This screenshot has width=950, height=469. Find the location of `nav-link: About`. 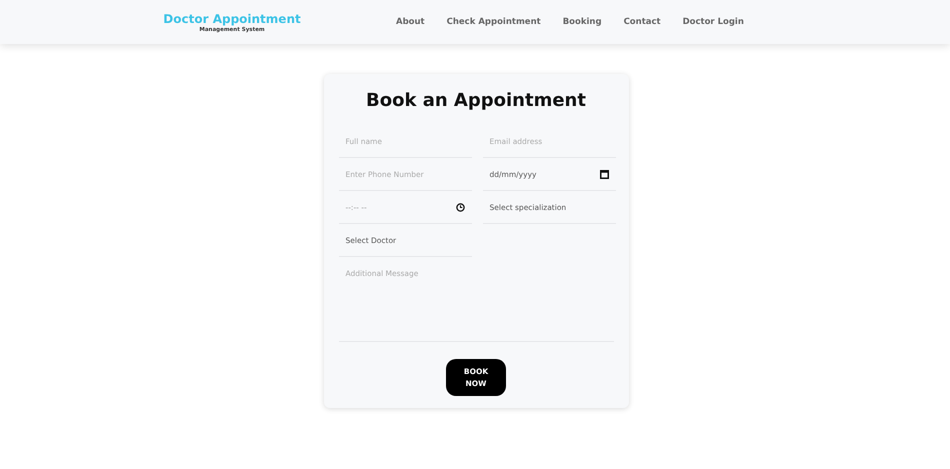

nav-link: About is located at coordinates (410, 22).